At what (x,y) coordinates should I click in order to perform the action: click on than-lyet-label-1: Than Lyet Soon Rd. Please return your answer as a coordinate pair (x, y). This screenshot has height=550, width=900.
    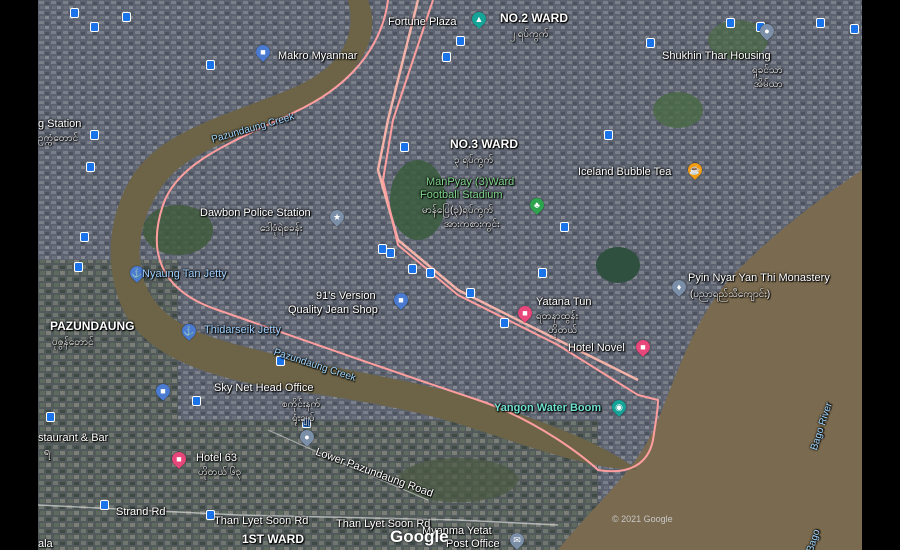
    Looking at the image, I should click on (261, 521).